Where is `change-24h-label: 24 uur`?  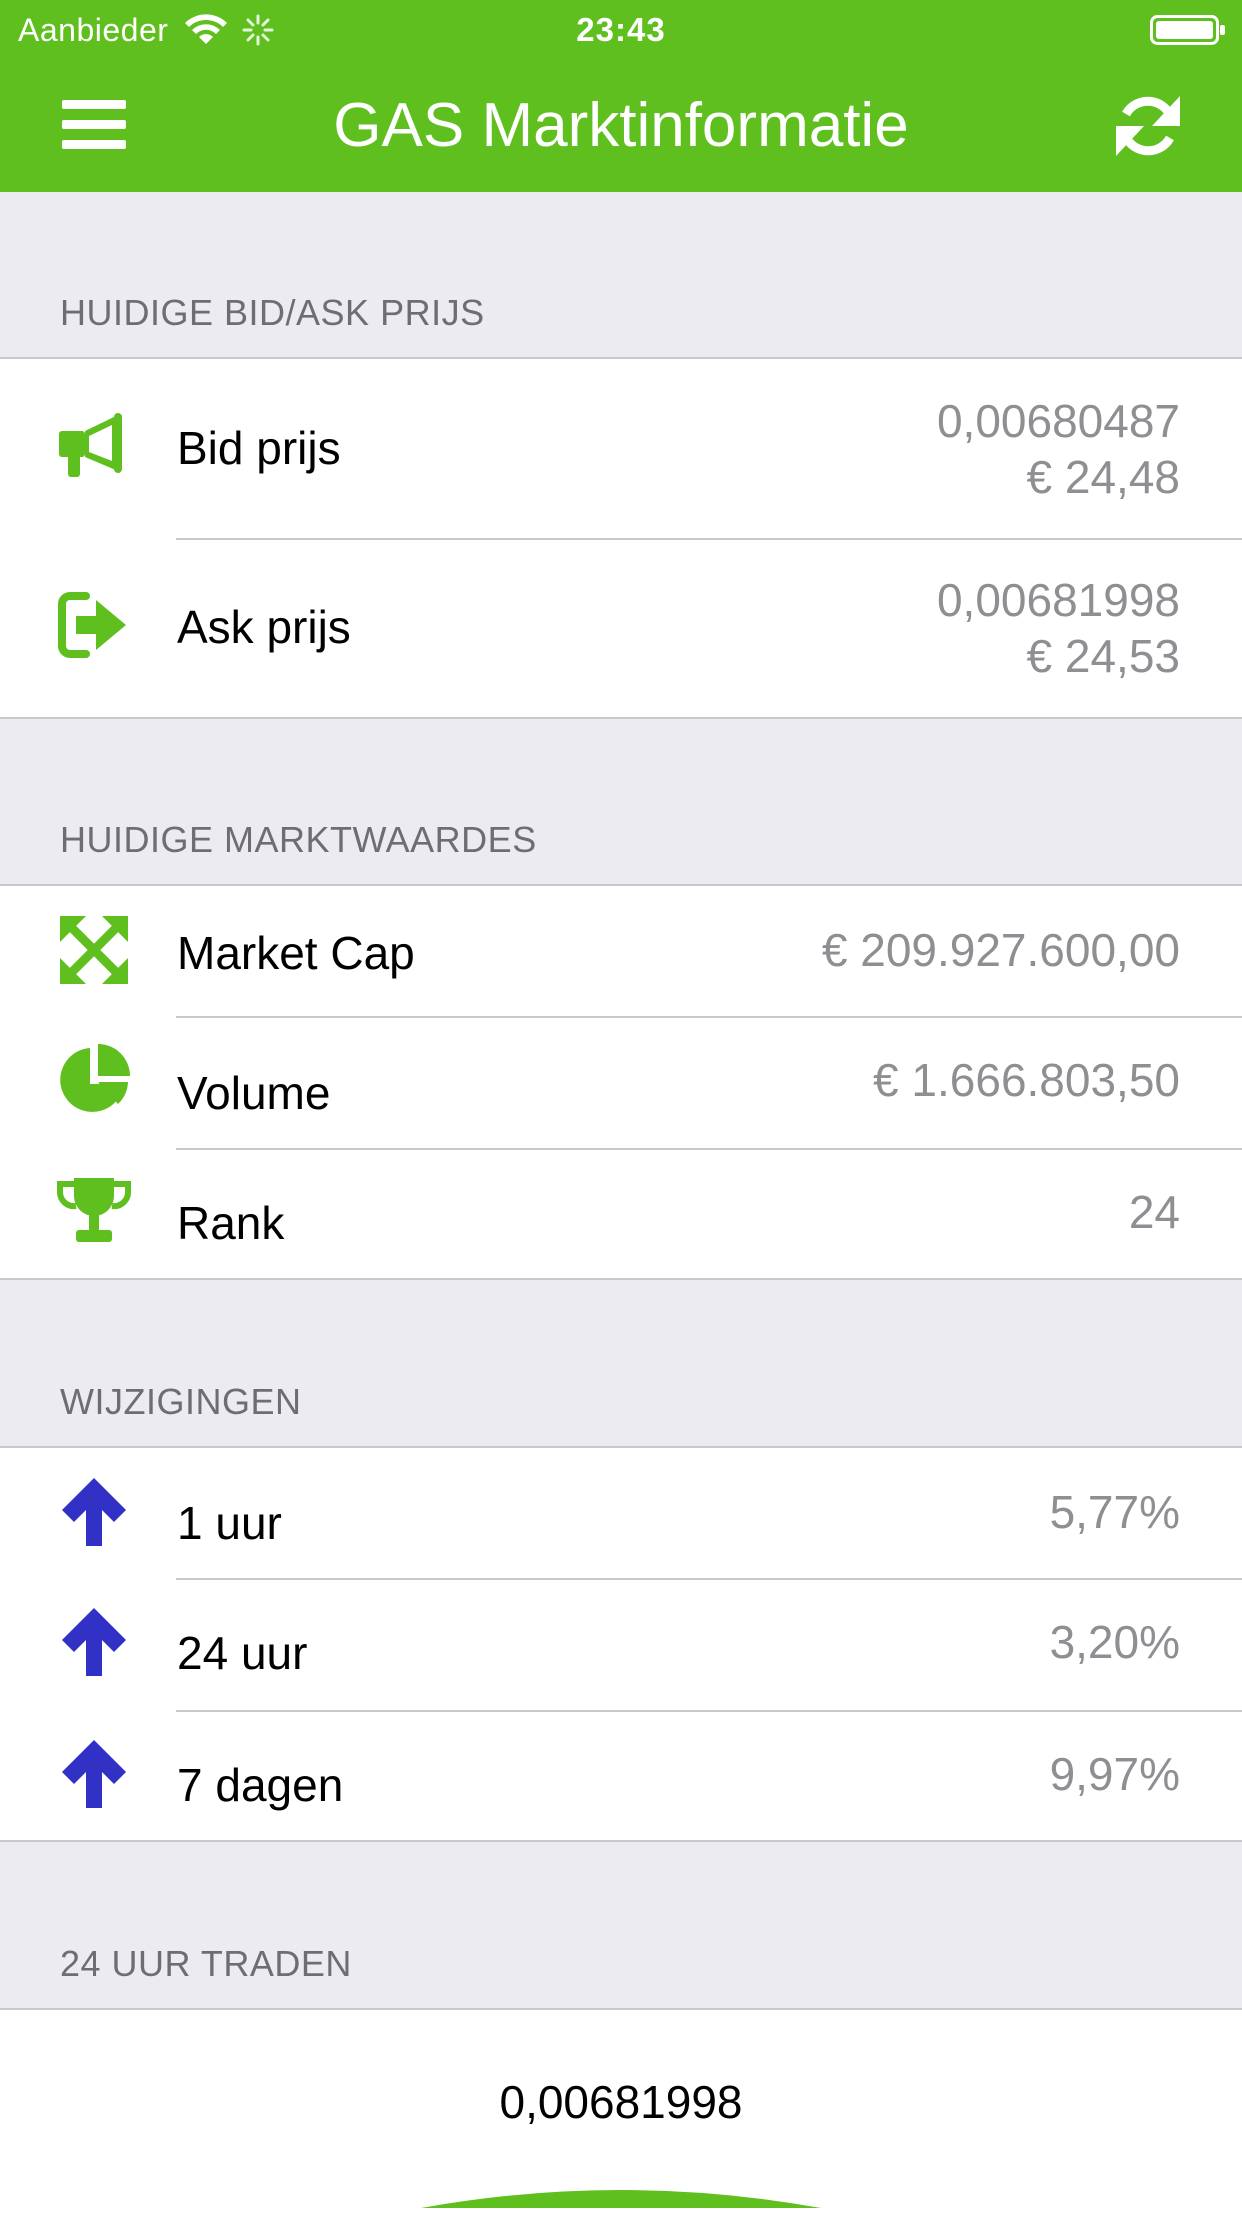 change-24h-label: 24 uur is located at coordinates (242, 1653).